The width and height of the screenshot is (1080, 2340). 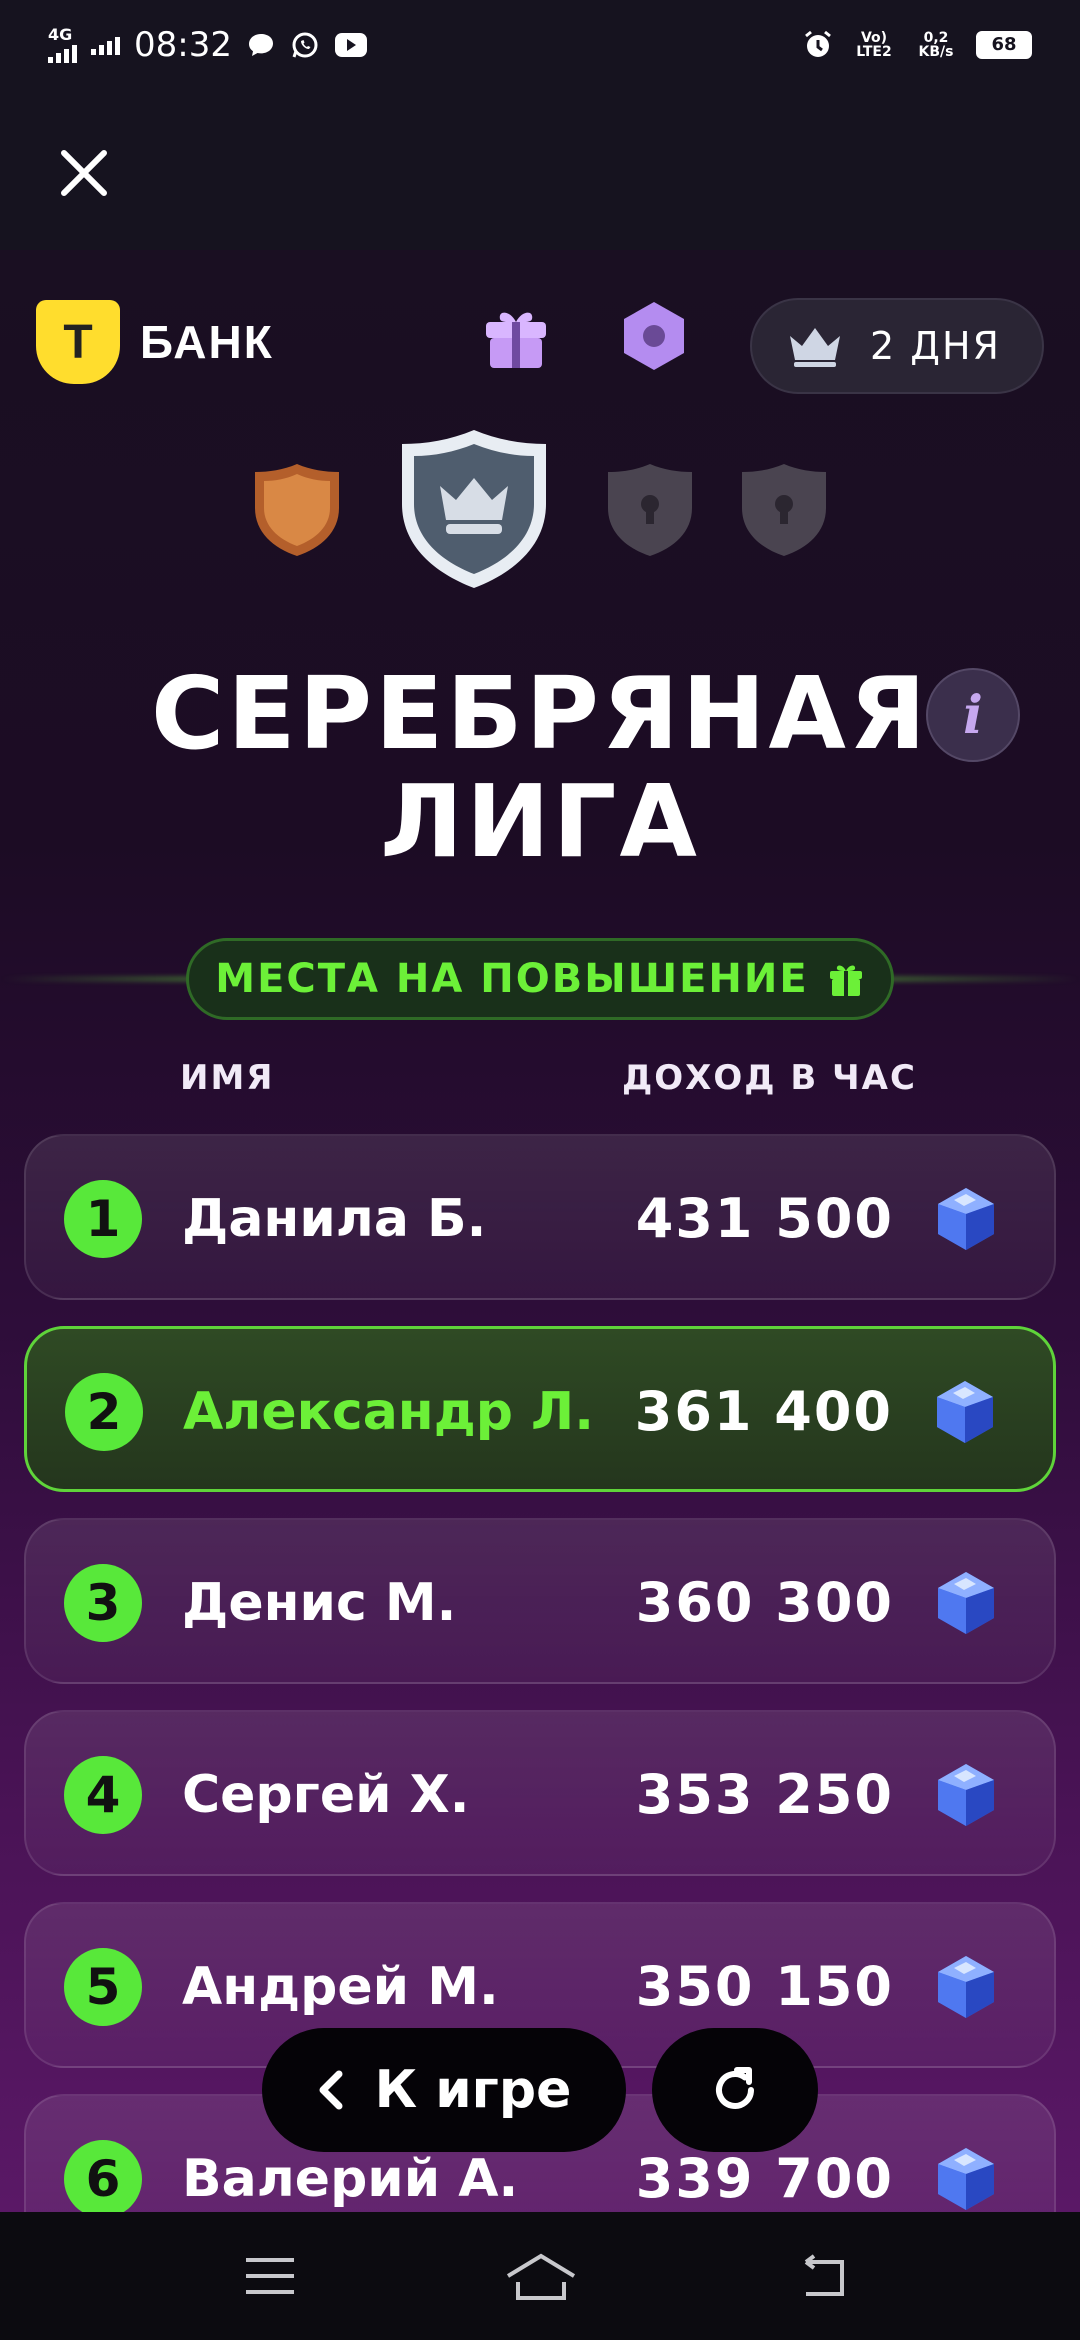 I want to click on league-title-line2: ЛИГА, so click(x=540, y=821).